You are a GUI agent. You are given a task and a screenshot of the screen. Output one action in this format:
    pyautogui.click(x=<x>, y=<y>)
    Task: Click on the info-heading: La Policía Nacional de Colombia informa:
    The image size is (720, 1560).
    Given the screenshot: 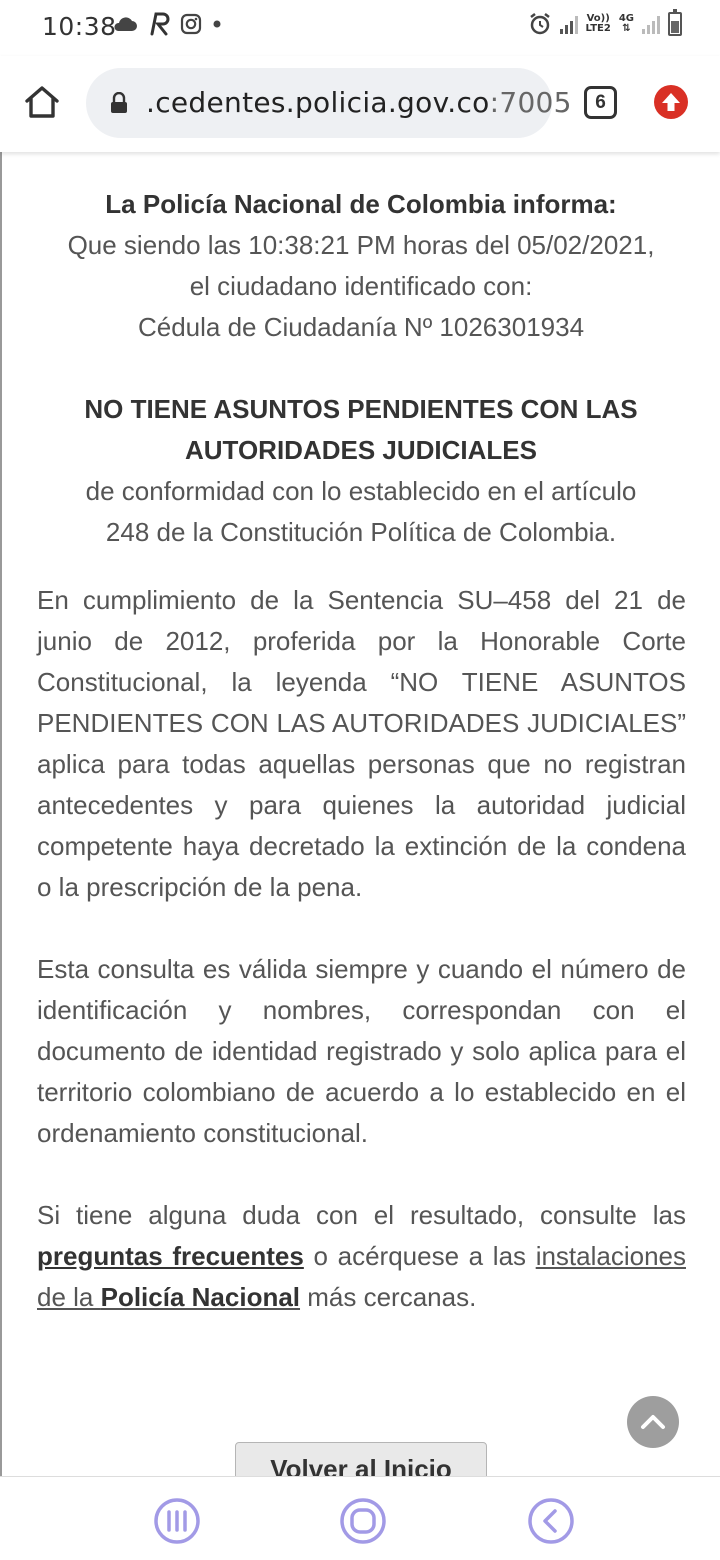 What is the action you would take?
    pyautogui.click(x=361, y=204)
    